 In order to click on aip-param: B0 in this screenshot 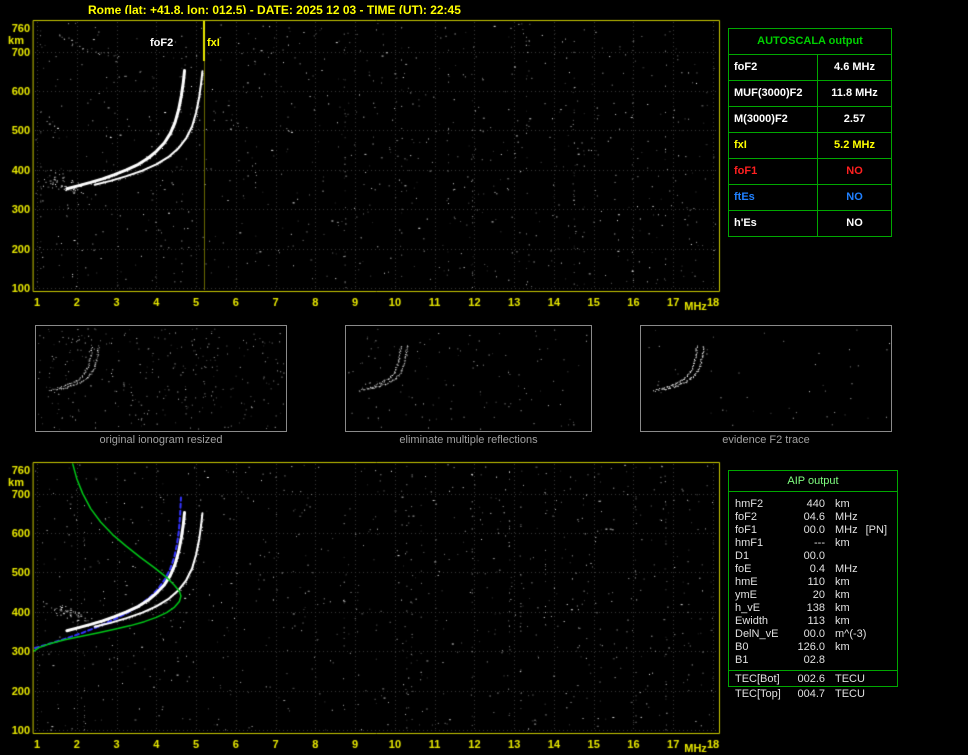, I will do `click(742, 647)`.